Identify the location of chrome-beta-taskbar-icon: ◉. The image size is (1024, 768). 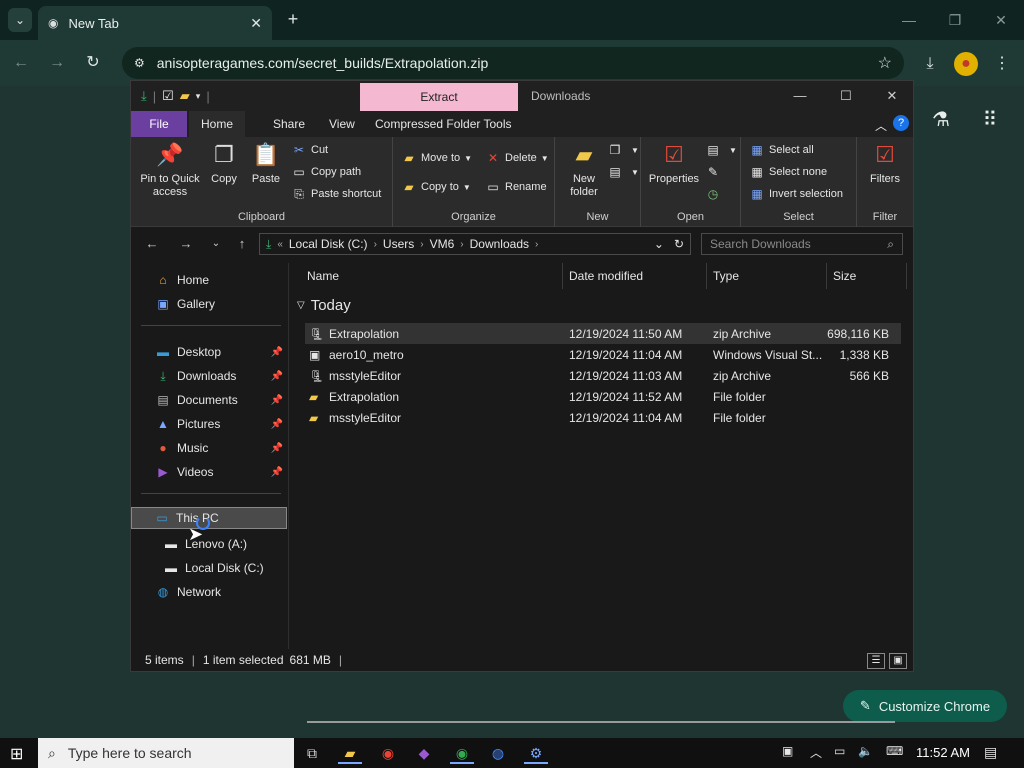
(462, 753).